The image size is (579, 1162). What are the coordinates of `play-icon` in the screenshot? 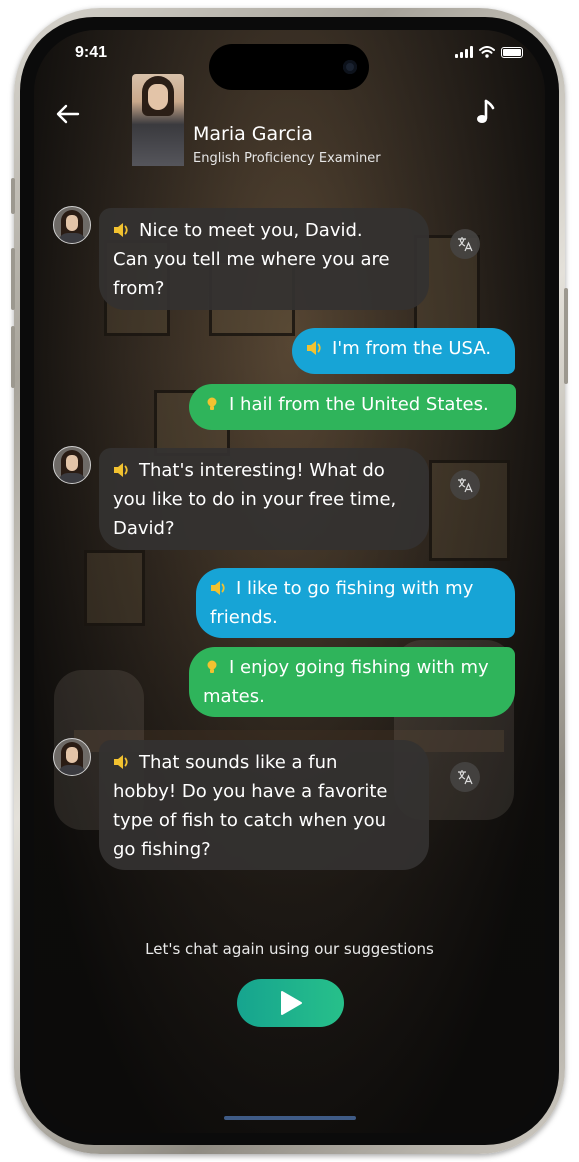 It's located at (291, 1003).